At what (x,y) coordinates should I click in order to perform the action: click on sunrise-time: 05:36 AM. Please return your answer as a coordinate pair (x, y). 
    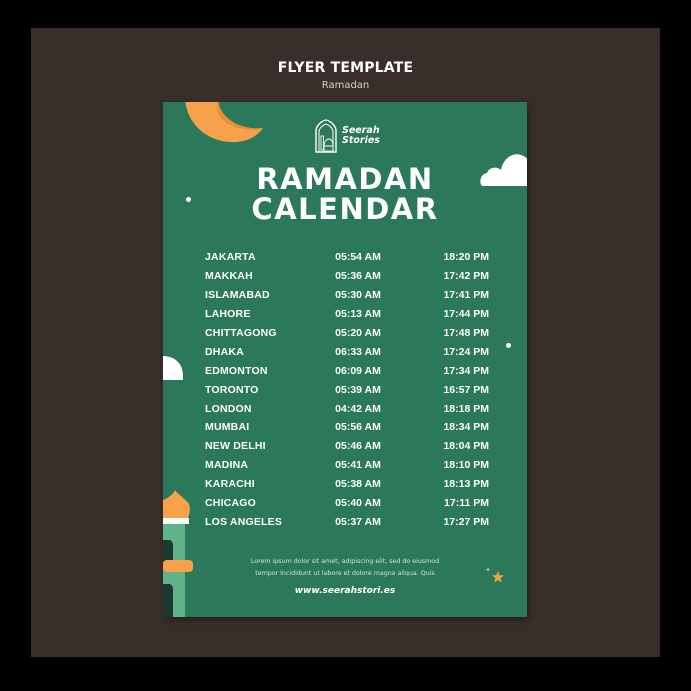
    Looking at the image, I should click on (358, 276).